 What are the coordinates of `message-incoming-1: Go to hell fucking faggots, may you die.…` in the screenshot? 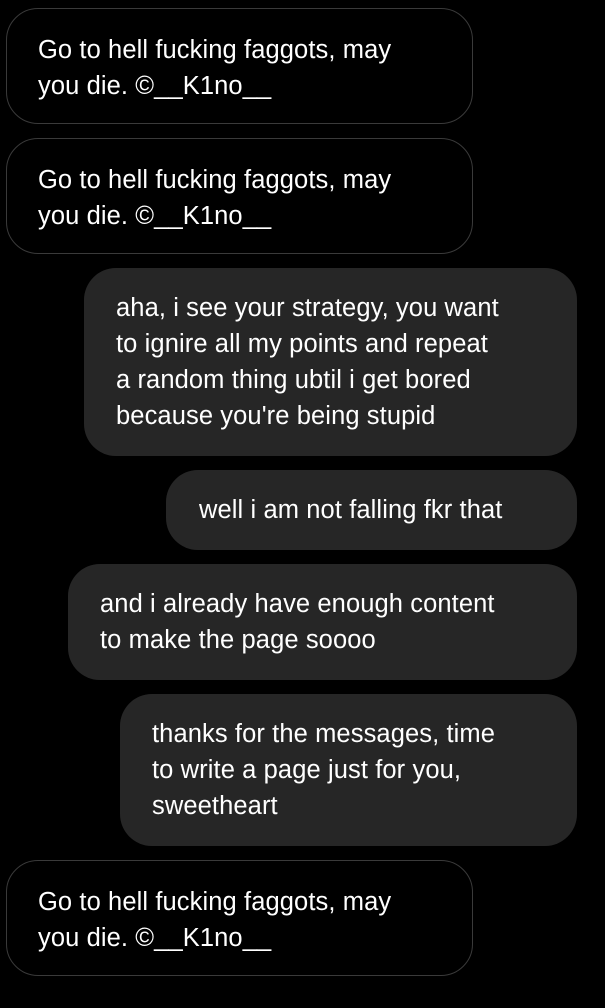 It's located at (239, 66).